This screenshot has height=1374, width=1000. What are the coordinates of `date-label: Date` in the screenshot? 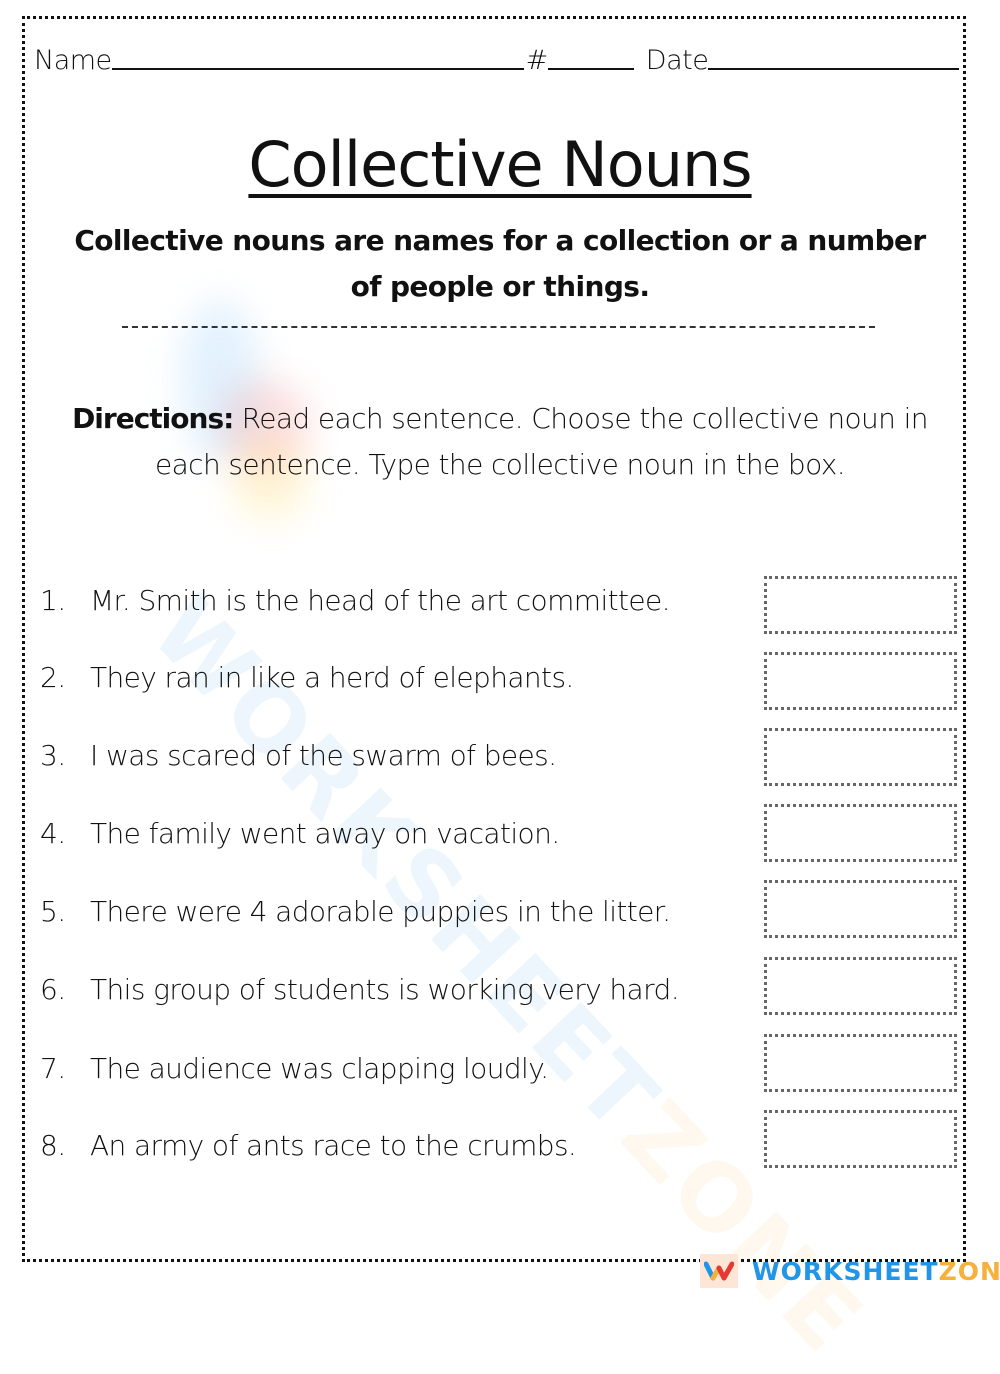 It's located at (677, 60).